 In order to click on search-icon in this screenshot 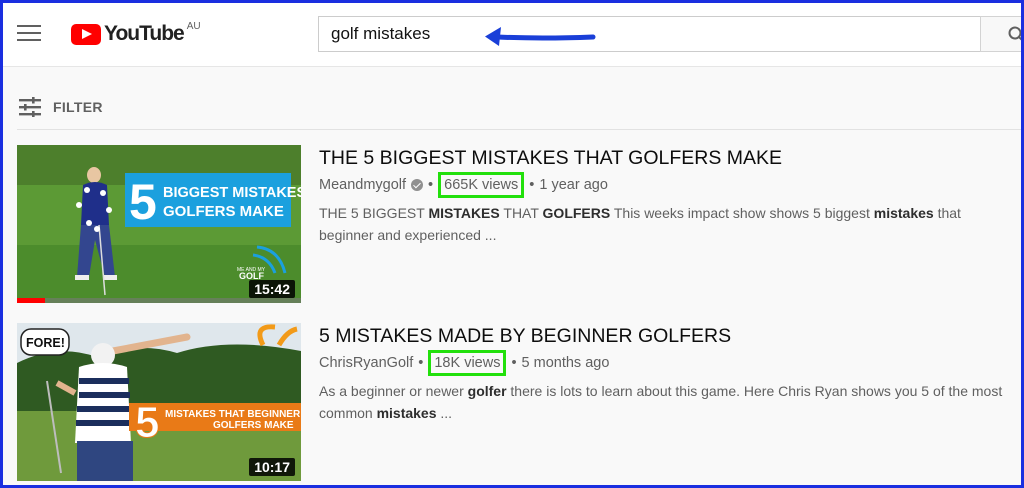, I will do `click(1014, 33)`.